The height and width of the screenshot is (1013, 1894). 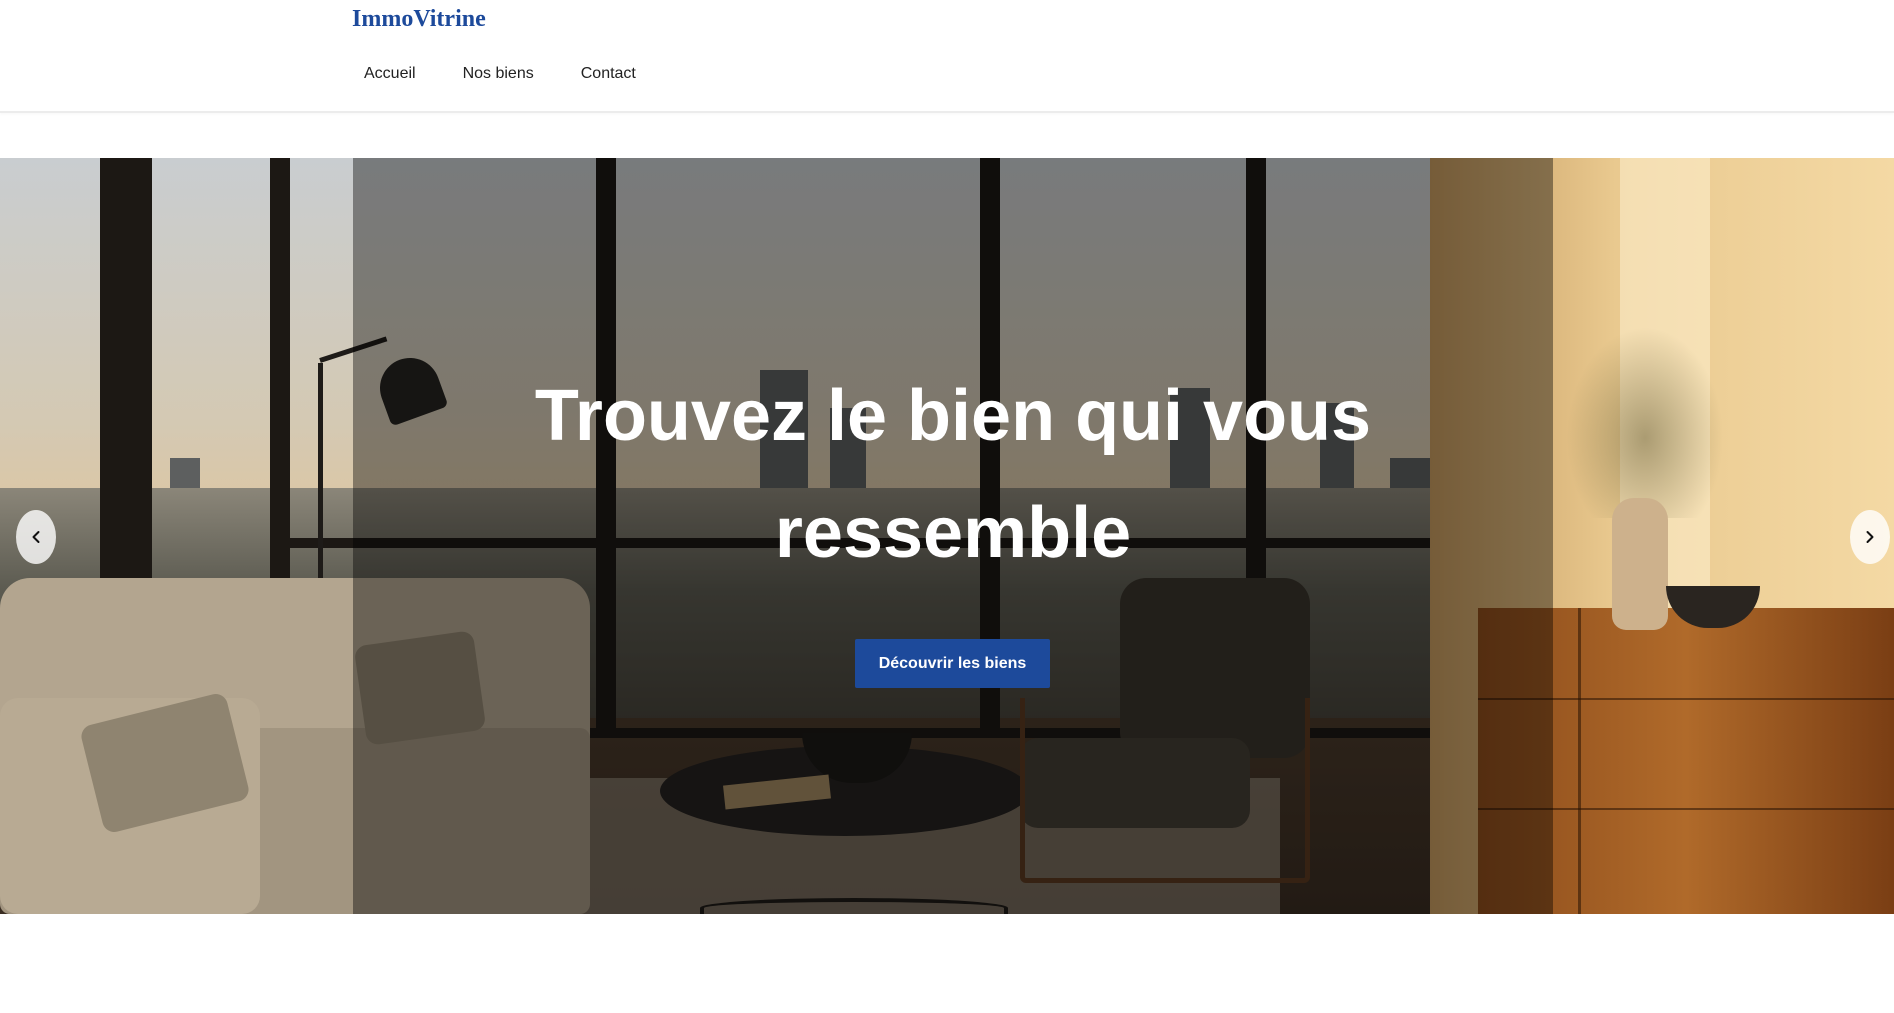 I want to click on nav-link-contact: Contact, so click(x=608, y=74).